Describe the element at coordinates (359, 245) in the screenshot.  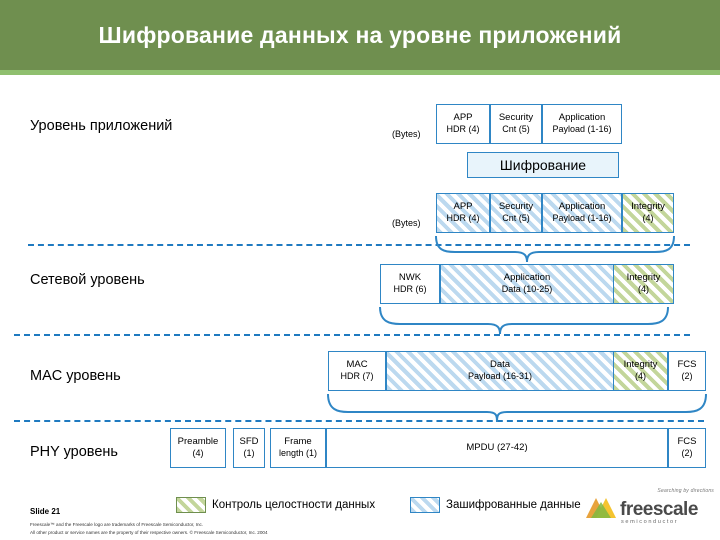
I see `divider-app-nwk` at that location.